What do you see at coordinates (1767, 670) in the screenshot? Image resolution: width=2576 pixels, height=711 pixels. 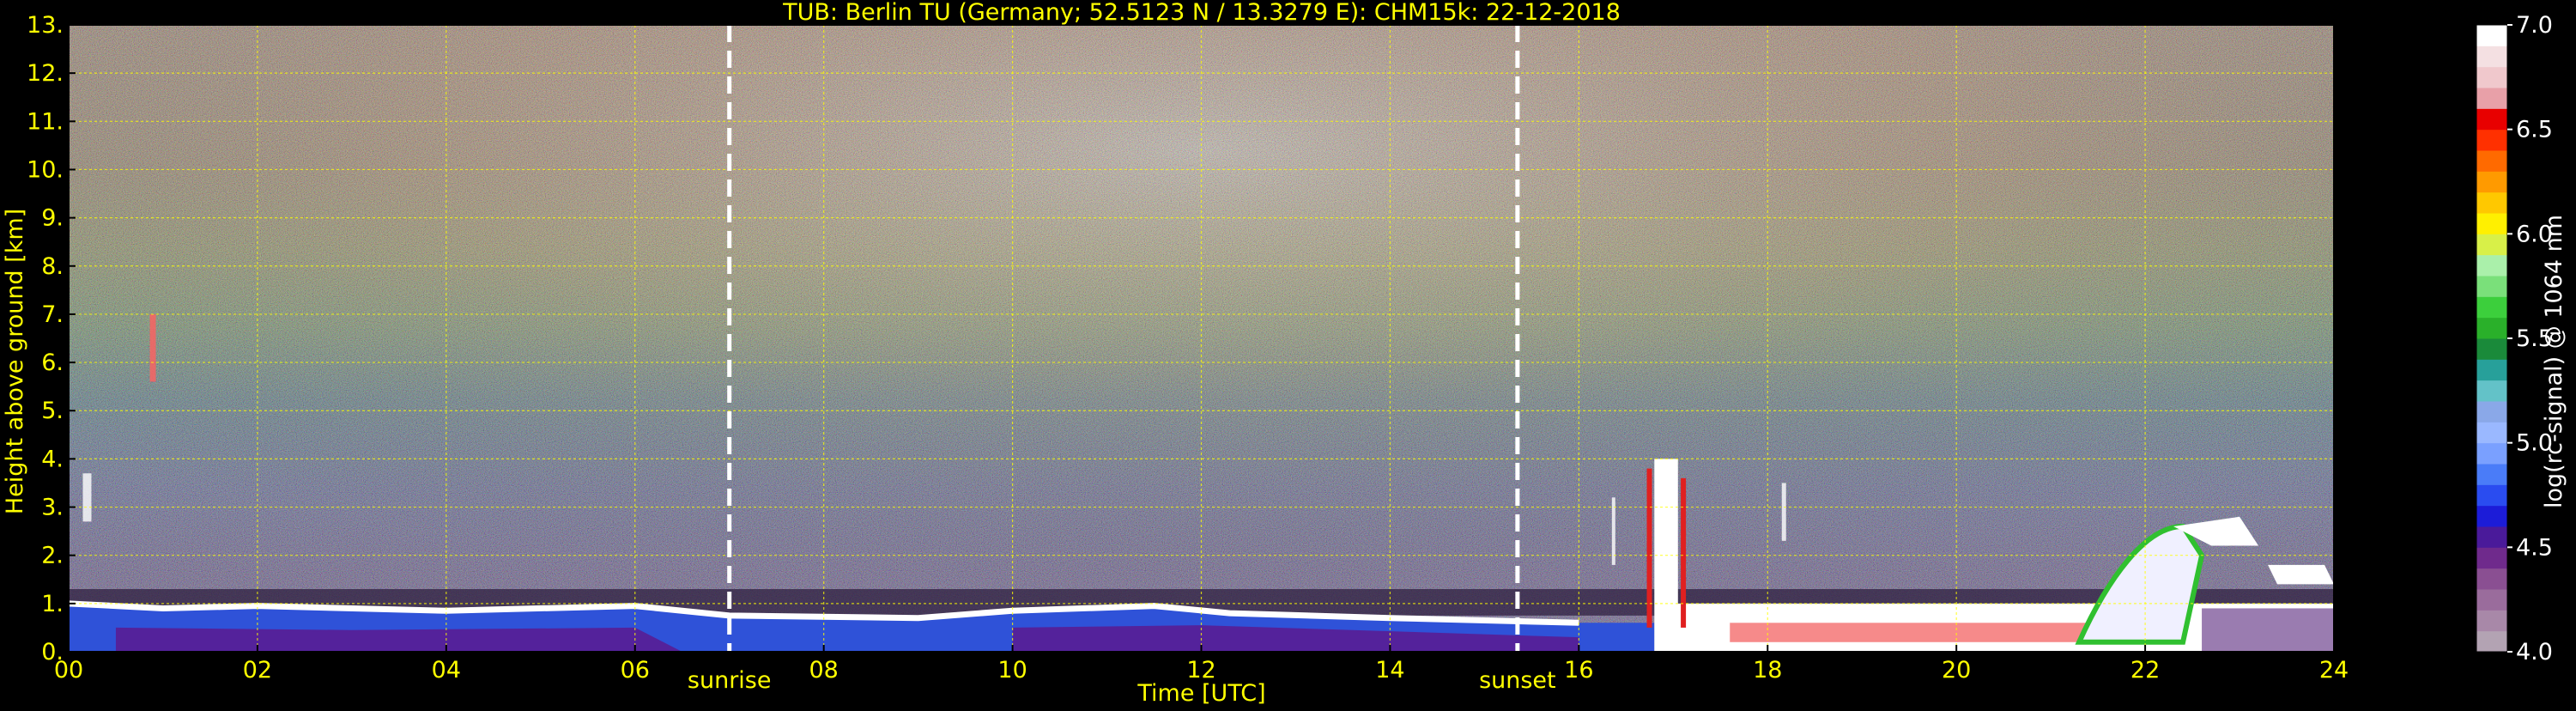 I see `x-tick-label: 18` at bounding box center [1767, 670].